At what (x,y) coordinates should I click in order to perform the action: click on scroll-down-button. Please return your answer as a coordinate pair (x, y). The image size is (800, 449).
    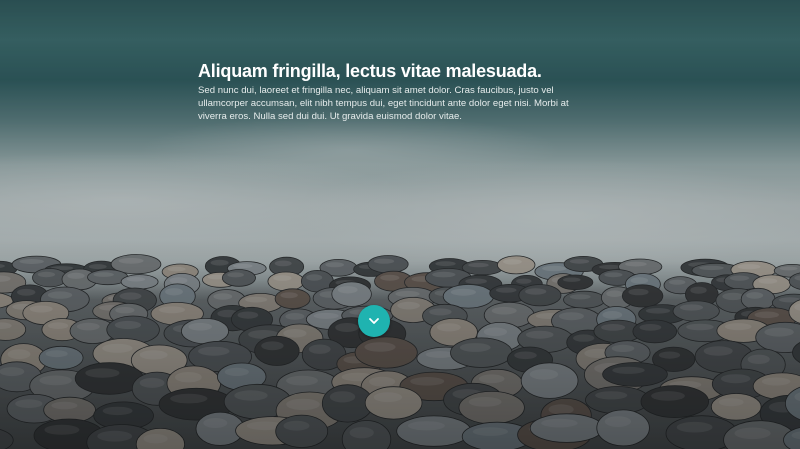
    Looking at the image, I should click on (374, 321).